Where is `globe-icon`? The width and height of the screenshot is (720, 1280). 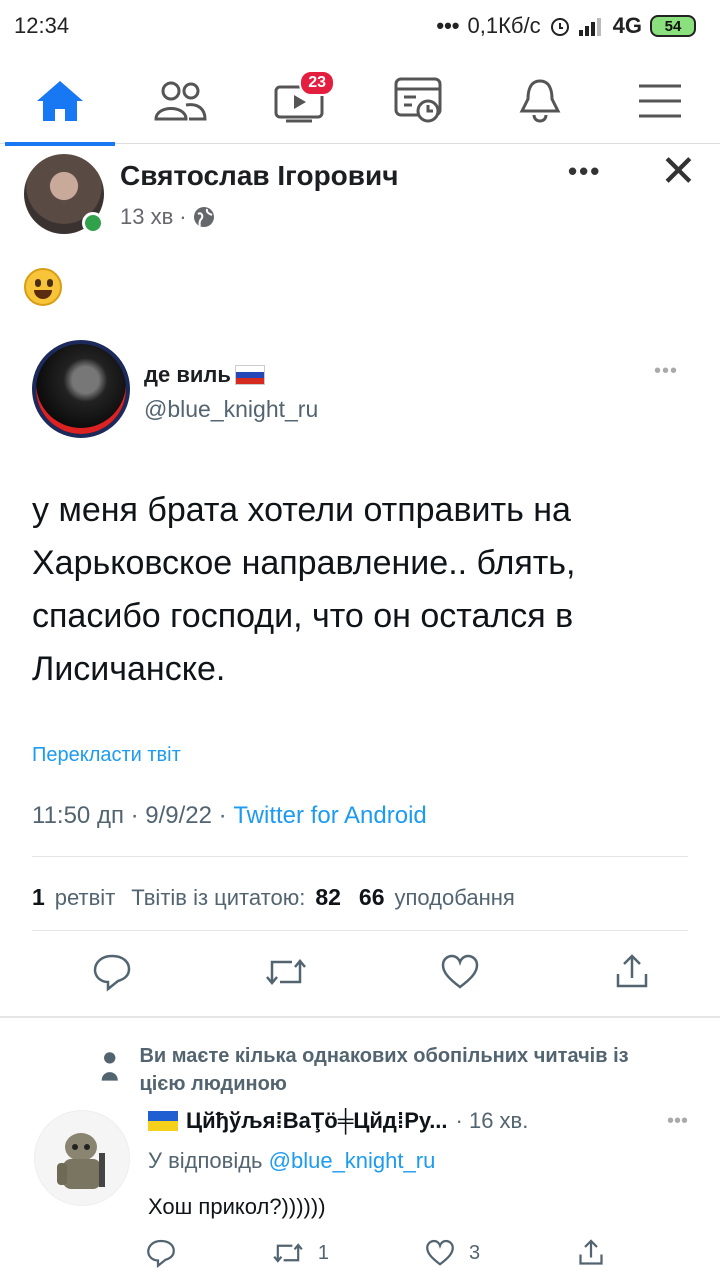
globe-icon is located at coordinates (203, 217).